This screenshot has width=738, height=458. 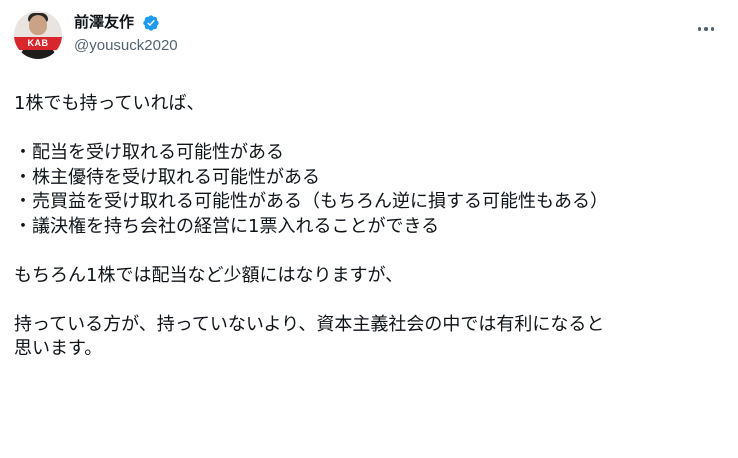 What do you see at coordinates (167, 177) in the screenshot?
I see `tweet-line: ・株主優待を受け取れる可能性がある` at bounding box center [167, 177].